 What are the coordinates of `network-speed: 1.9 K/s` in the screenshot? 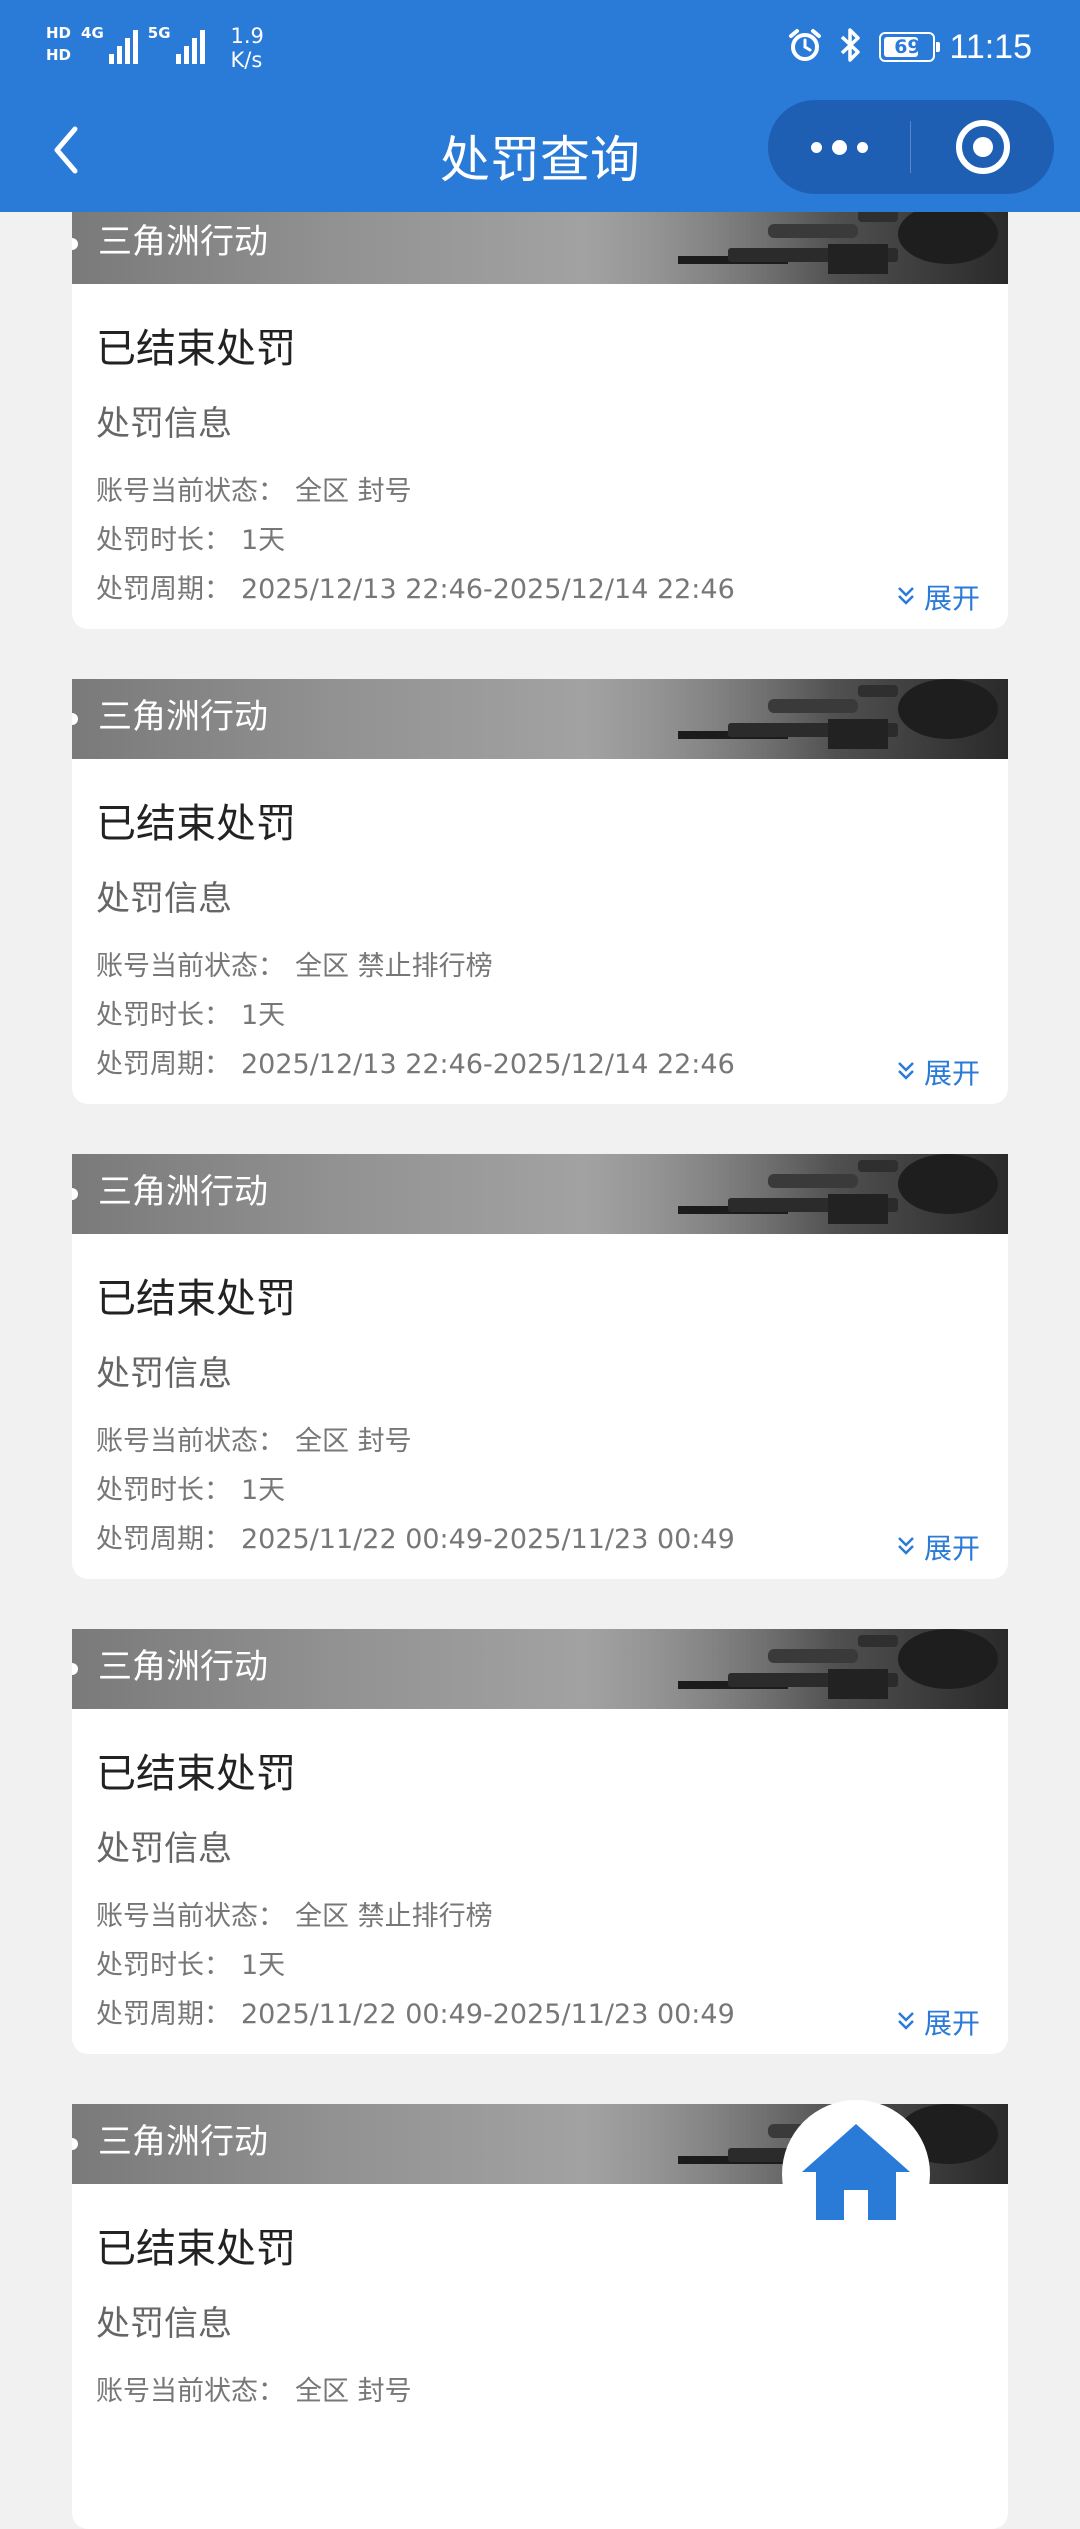 It's located at (247, 48).